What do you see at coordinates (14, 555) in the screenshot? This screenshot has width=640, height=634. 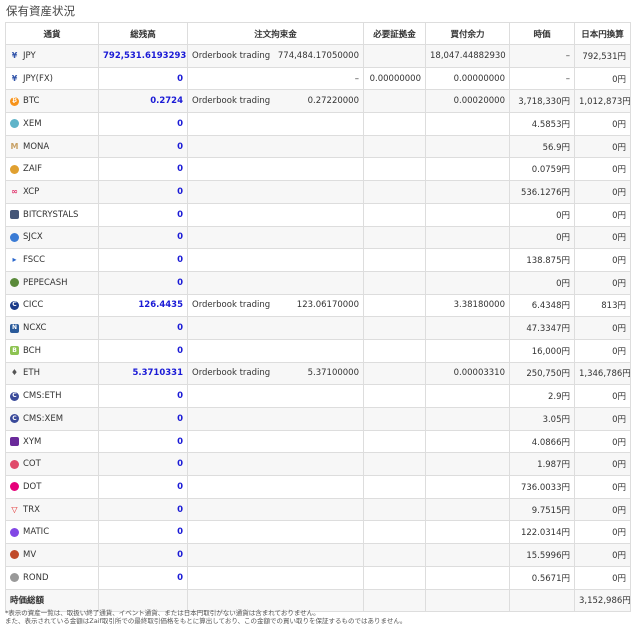 I see `mv-icon` at bounding box center [14, 555].